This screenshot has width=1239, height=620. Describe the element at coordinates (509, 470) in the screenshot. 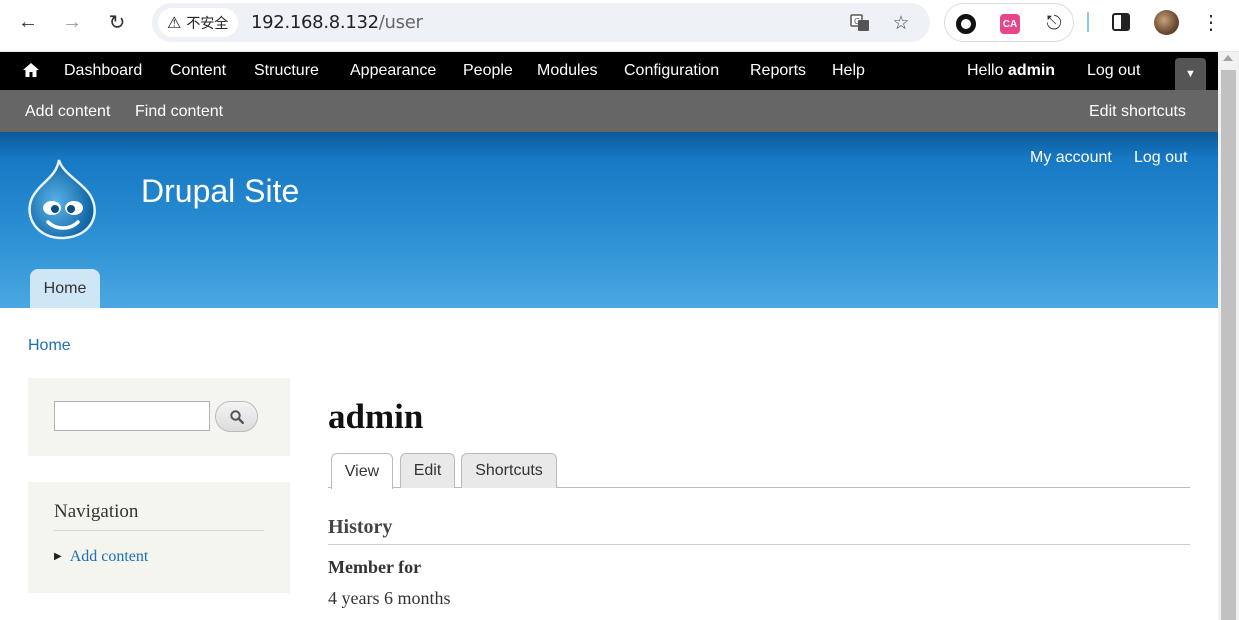

I see `tab-shortcuts: Shortcuts` at that location.